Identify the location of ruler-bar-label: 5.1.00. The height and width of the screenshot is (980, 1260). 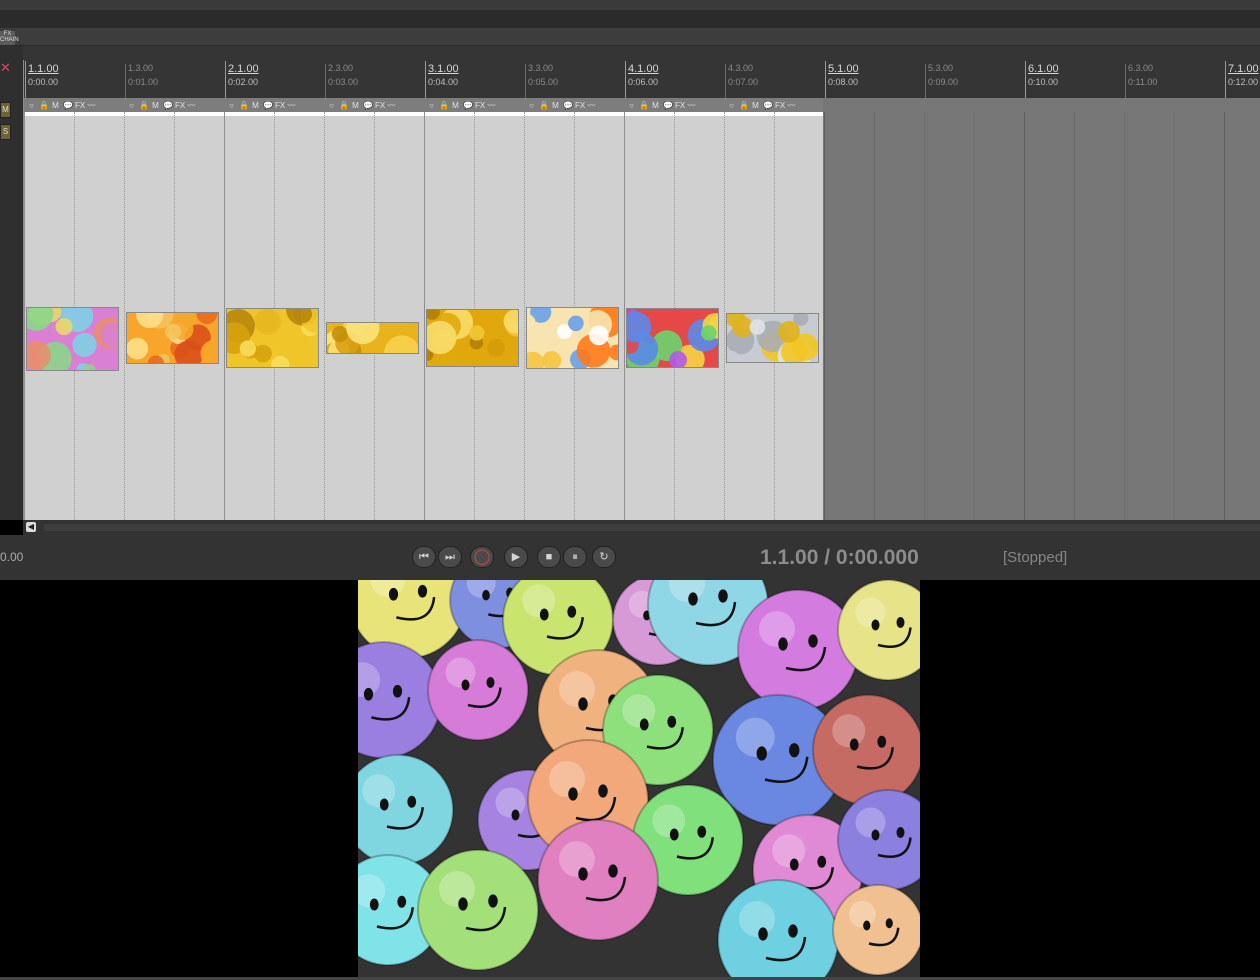
(843, 69).